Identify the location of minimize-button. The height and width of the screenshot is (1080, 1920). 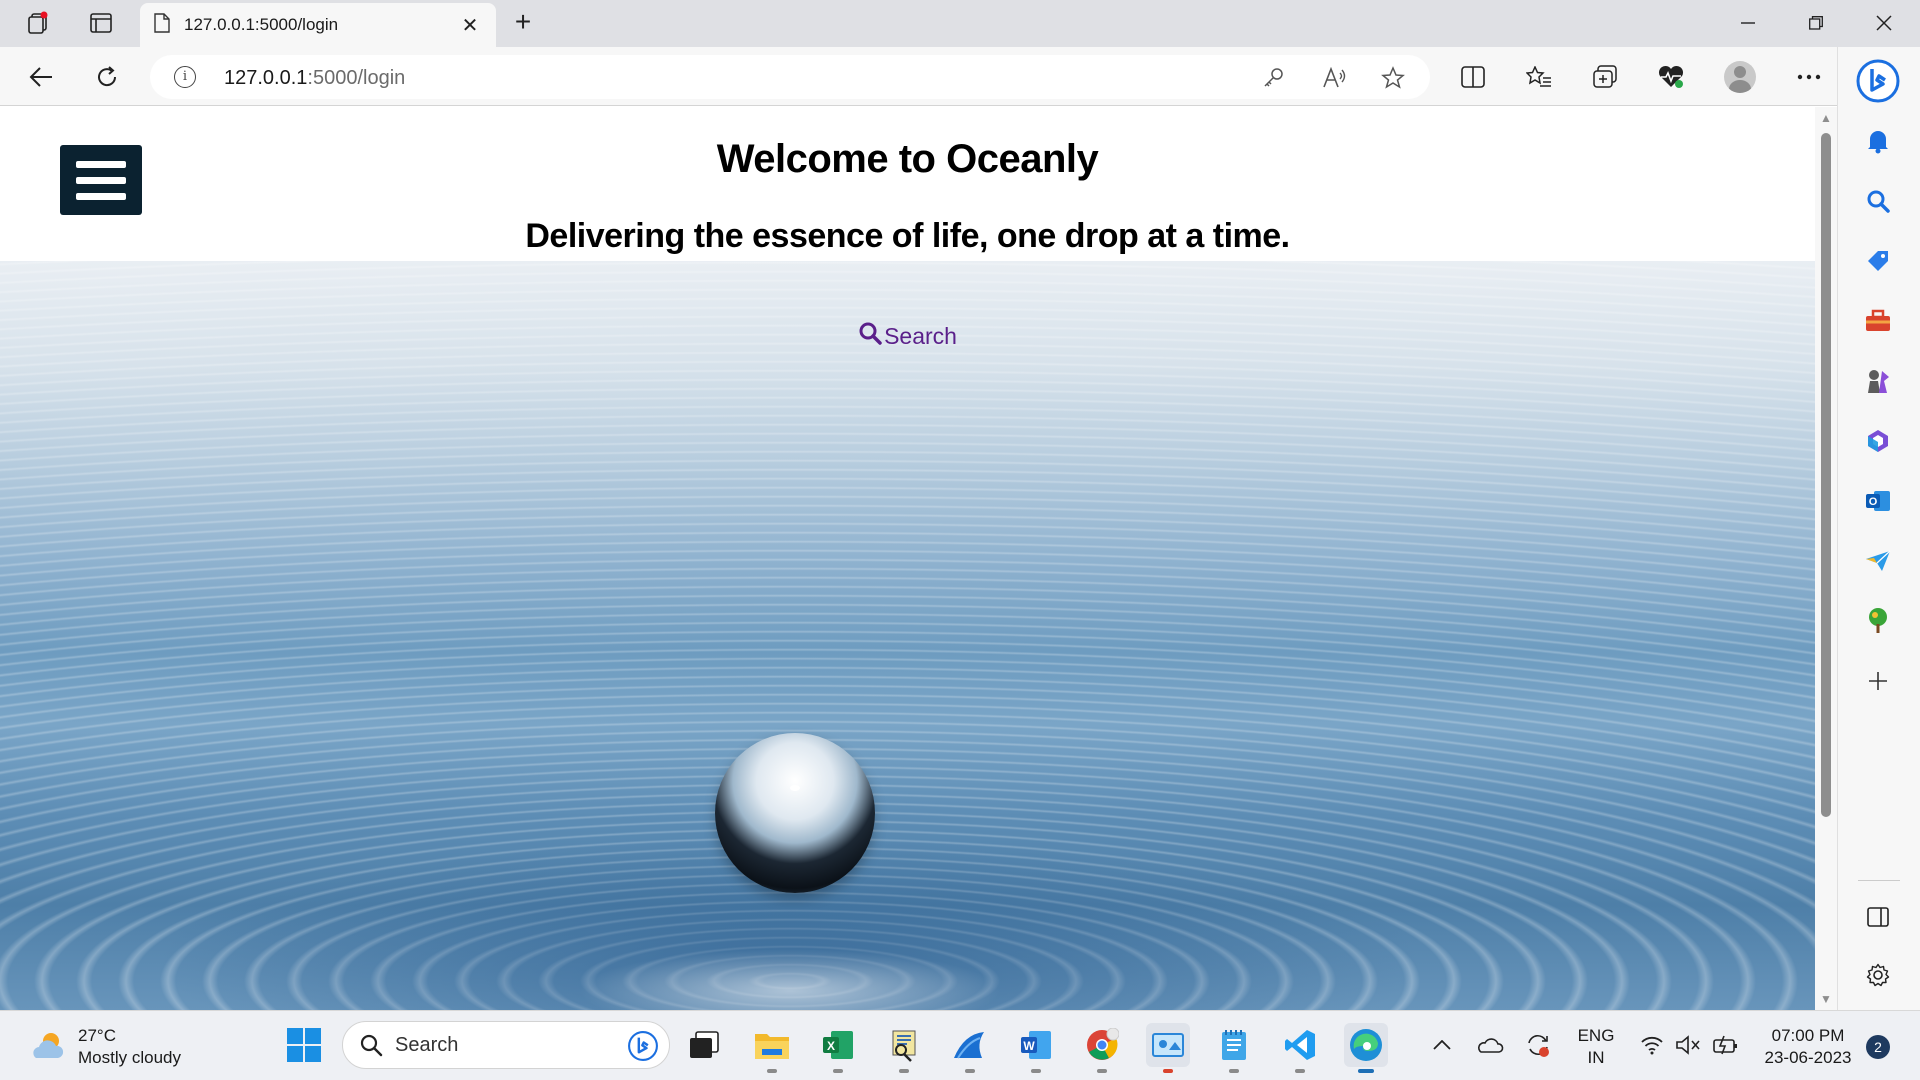
(1748, 23).